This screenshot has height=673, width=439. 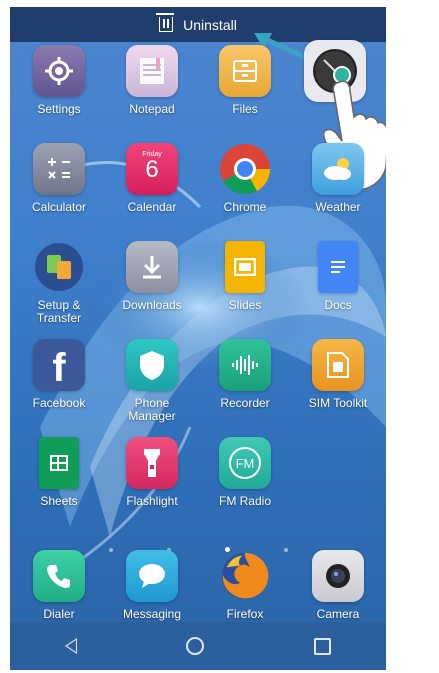 What do you see at coordinates (245, 365) in the screenshot?
I see `recorder-icon` at bounding box center [245, 365].